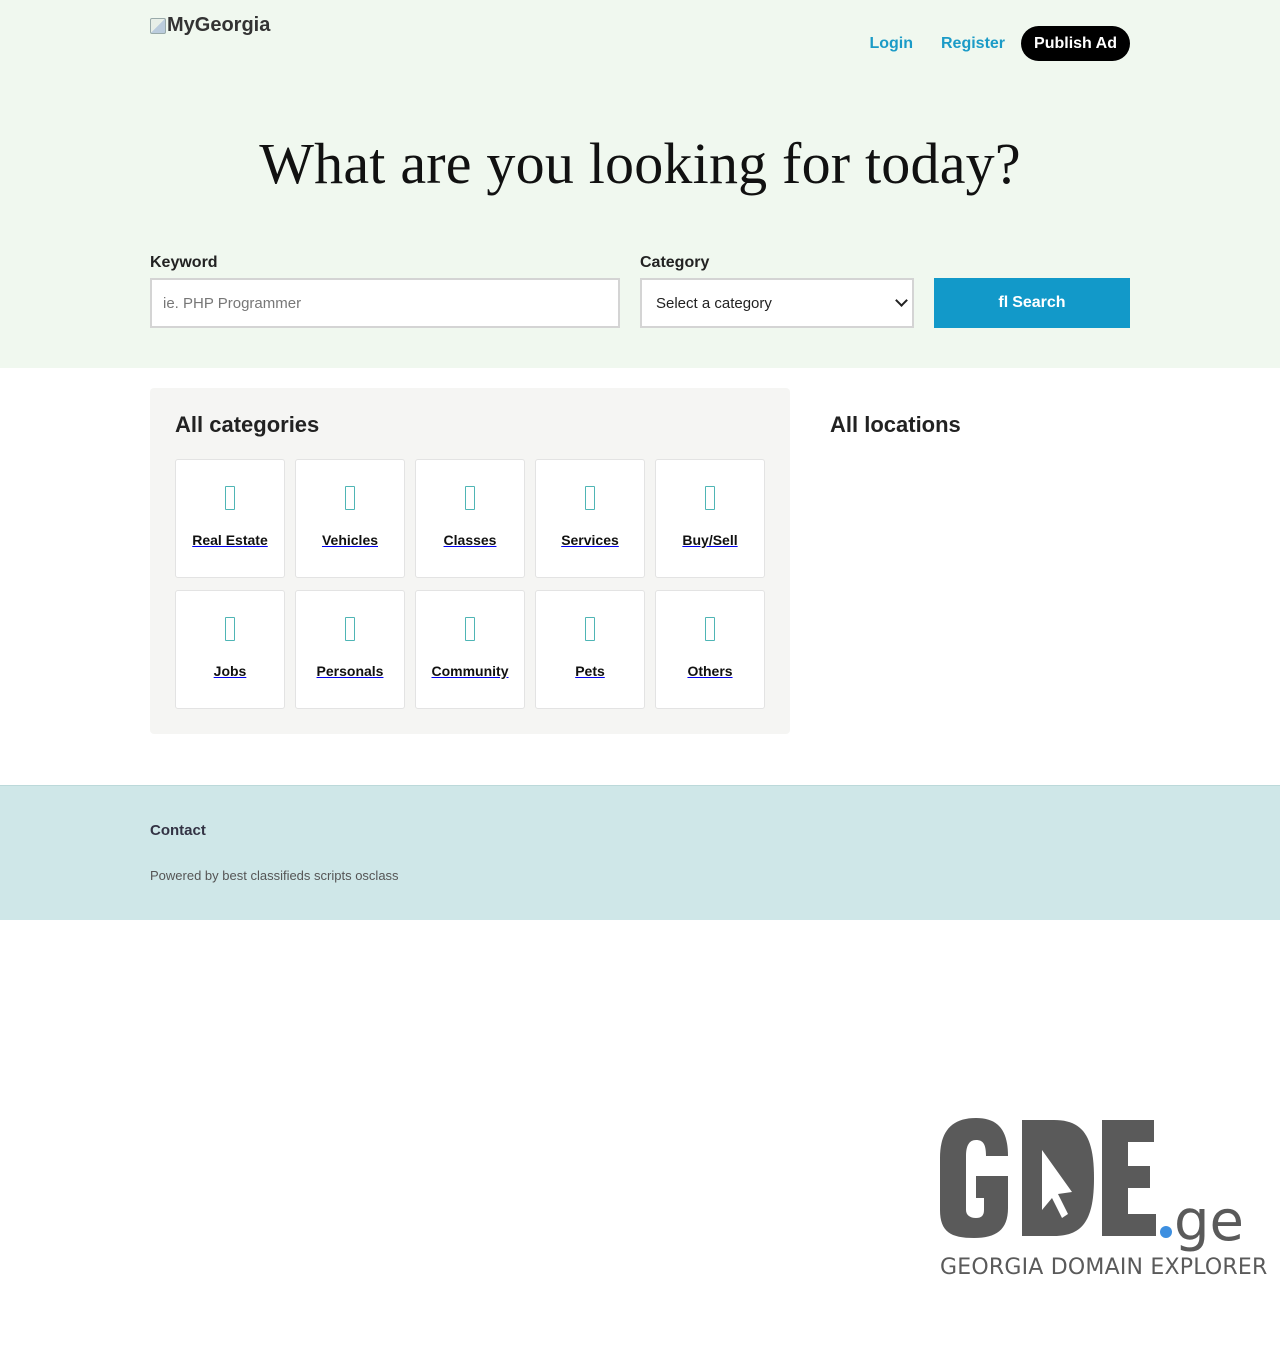  What do you see at coordinates (1003, 302) in the screenshot?
I see `search-icon: fl` at bounding box center [1003, 302].